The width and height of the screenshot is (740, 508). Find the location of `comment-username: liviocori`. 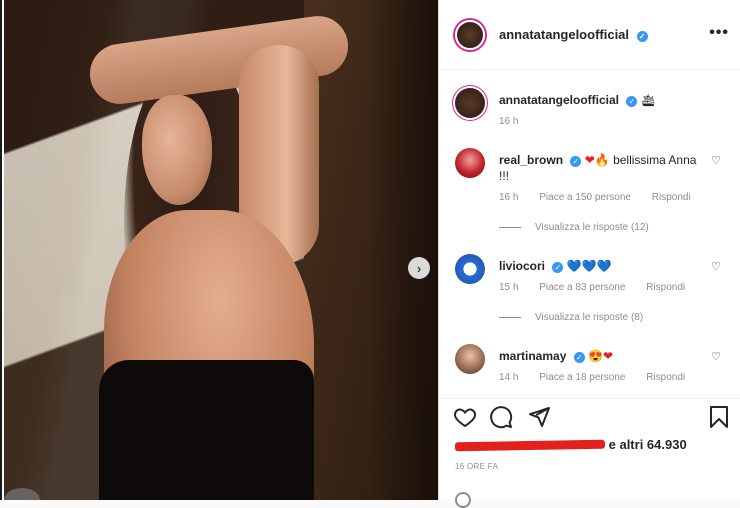

comment-username: liviocori is located at coordinates (522, 266).